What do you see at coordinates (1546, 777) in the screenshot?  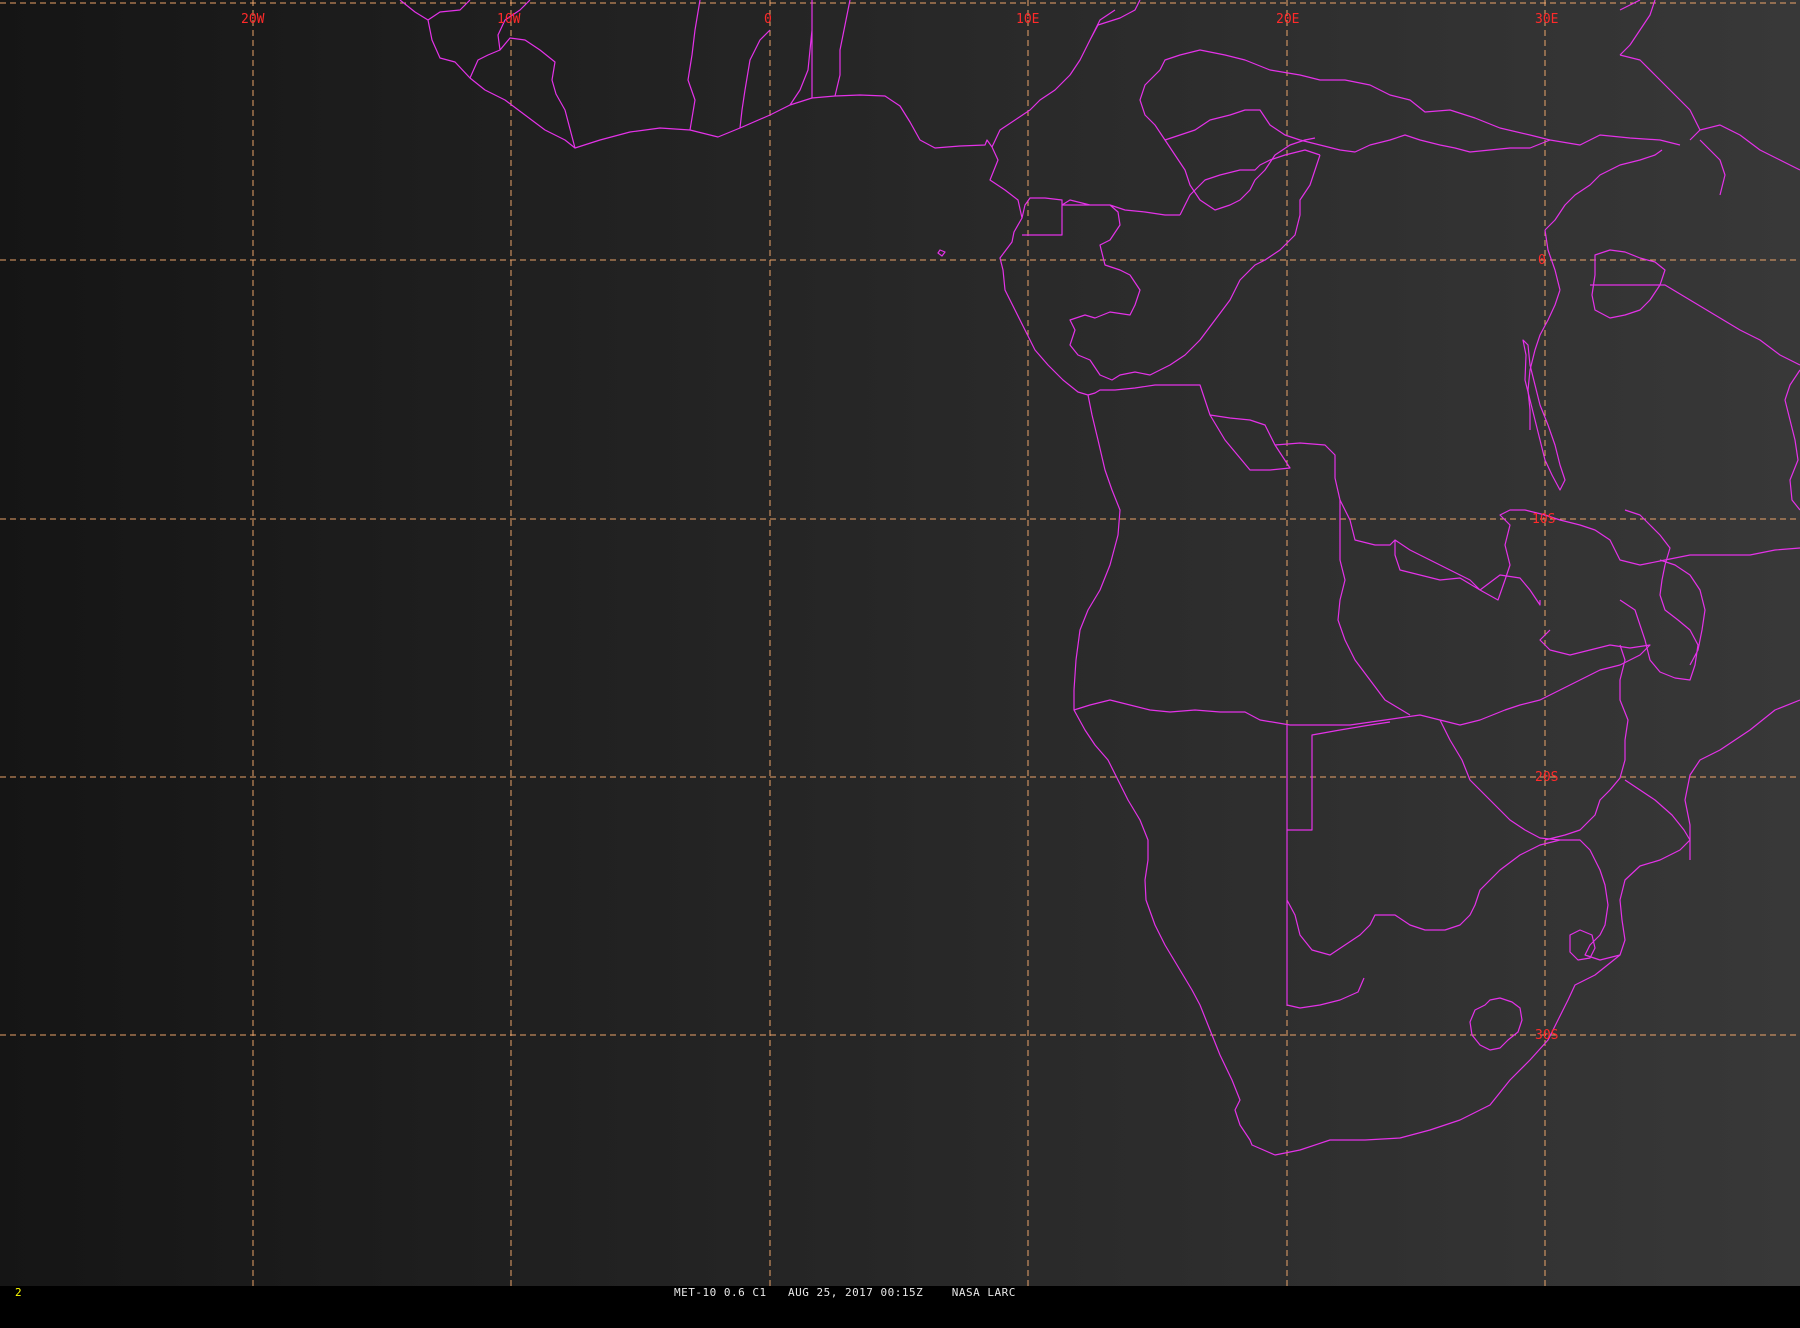 I see `lat-label-20s: 20S` at bounding box center [1546, 777].